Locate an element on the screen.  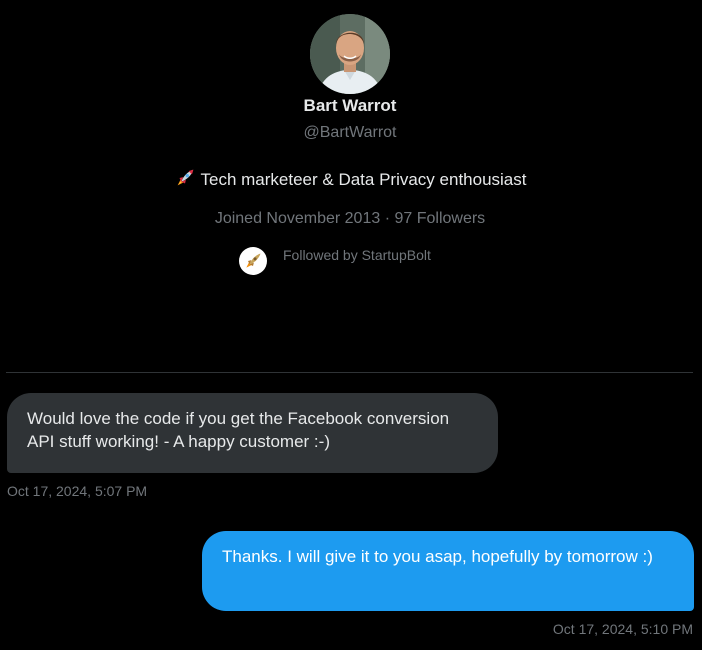
user-avatar-photo-icon is located at coordinates (350, 54).